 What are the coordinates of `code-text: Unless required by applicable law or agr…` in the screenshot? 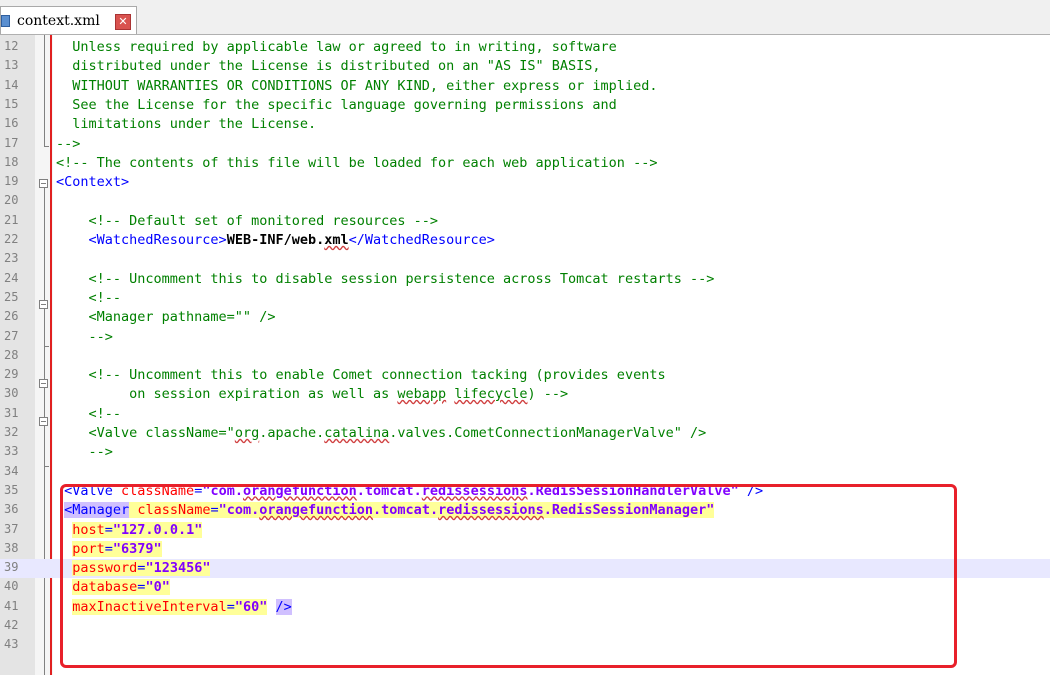 It's located at (336, 47).